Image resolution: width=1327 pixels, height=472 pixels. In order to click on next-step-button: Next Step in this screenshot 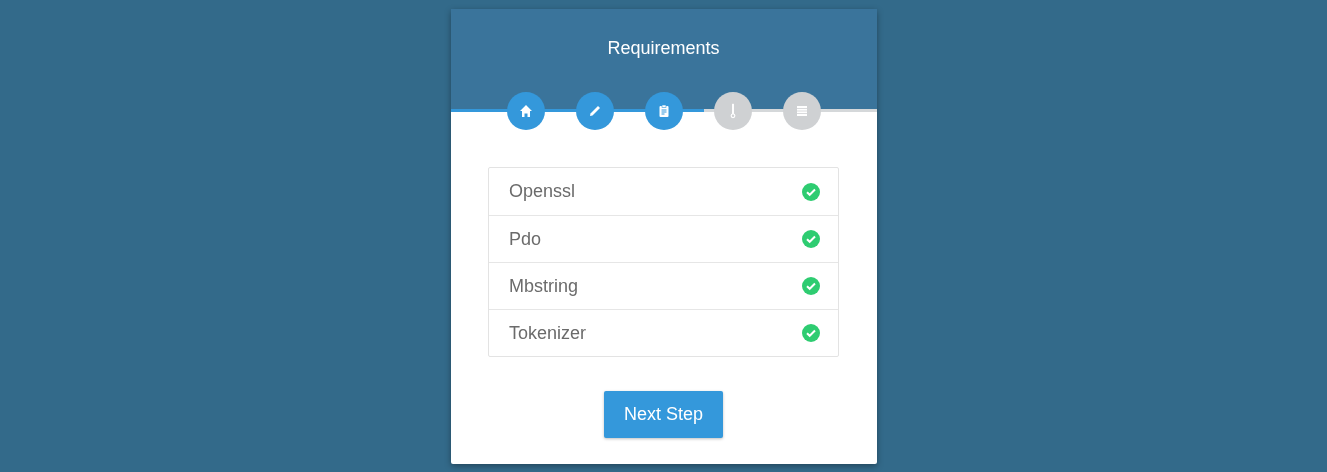, I will do `click(663, 414)`.